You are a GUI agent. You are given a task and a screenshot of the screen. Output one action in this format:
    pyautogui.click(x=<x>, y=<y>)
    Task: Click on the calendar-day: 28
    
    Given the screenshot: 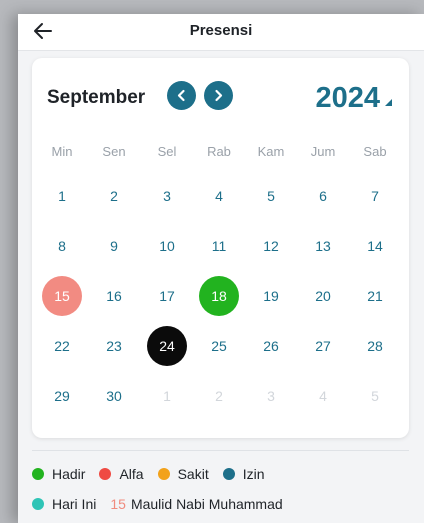 What is the action you would take?
    pyautogui.click(x=375, y=346)
    